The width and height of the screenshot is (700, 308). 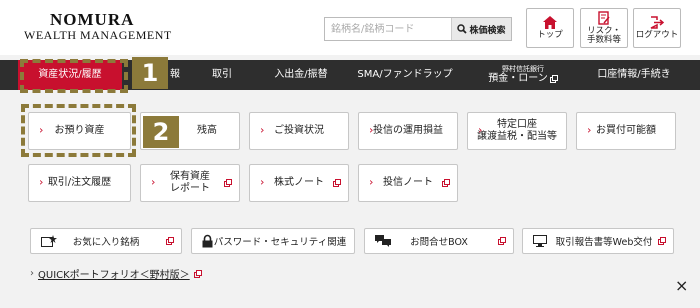 I want to click on tile-label-1: 特定口座, so click(x=517, y=124).